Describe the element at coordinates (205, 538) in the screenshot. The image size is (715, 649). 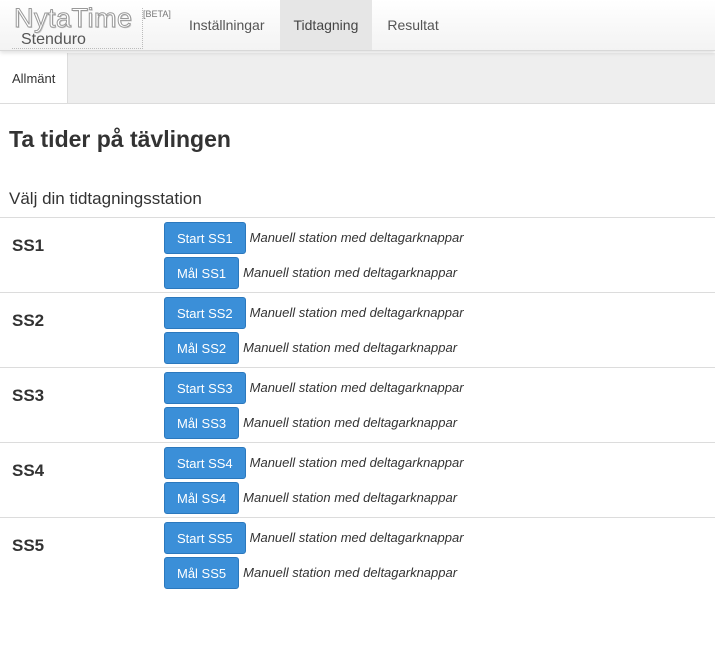
I see `start-ss5-button: Start SS5` at that location.